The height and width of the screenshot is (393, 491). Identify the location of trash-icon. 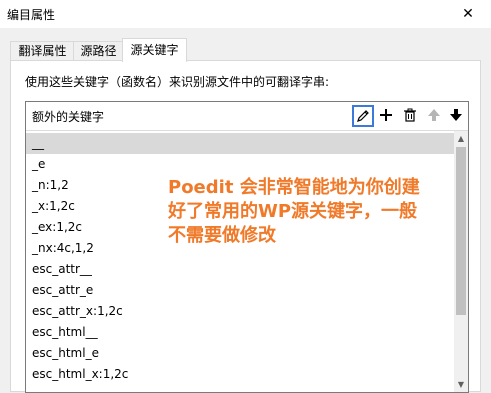
(410, 115).